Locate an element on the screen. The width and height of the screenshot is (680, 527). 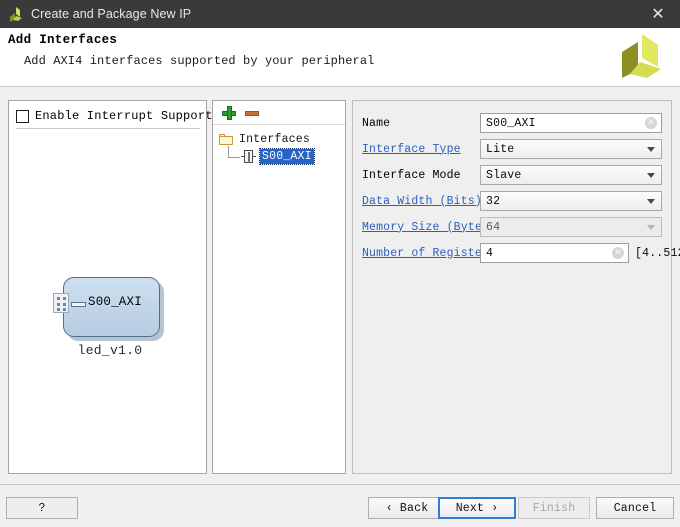
vivado-logo-icon is located at coordinates (641, 57).